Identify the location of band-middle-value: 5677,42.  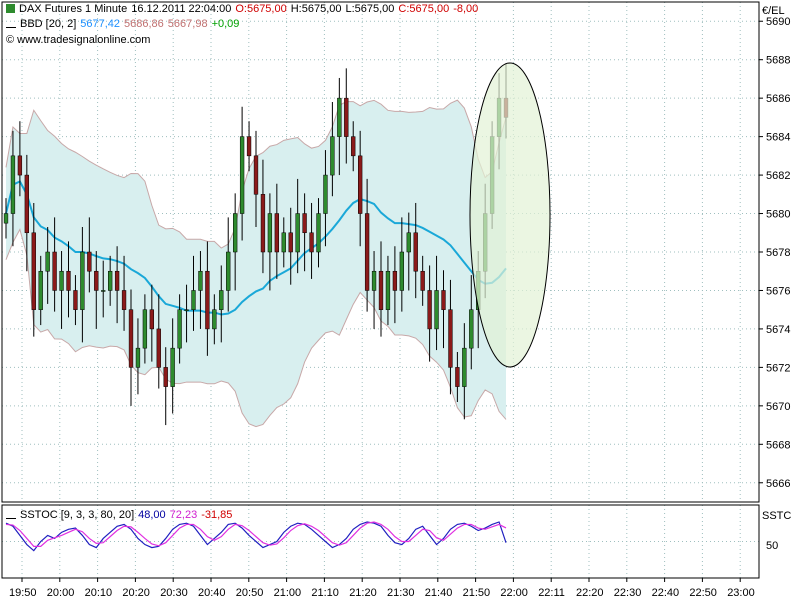
(100, 24).